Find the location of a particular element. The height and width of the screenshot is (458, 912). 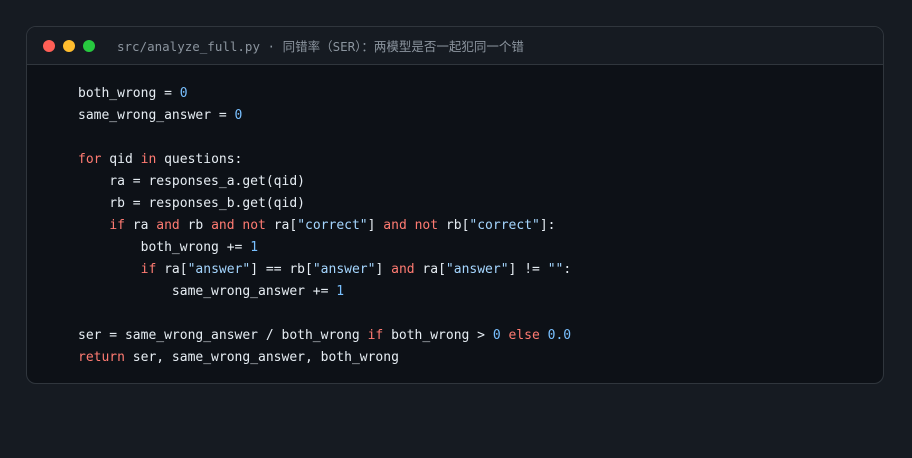

minimize-button is located at coordinates (69, 45).